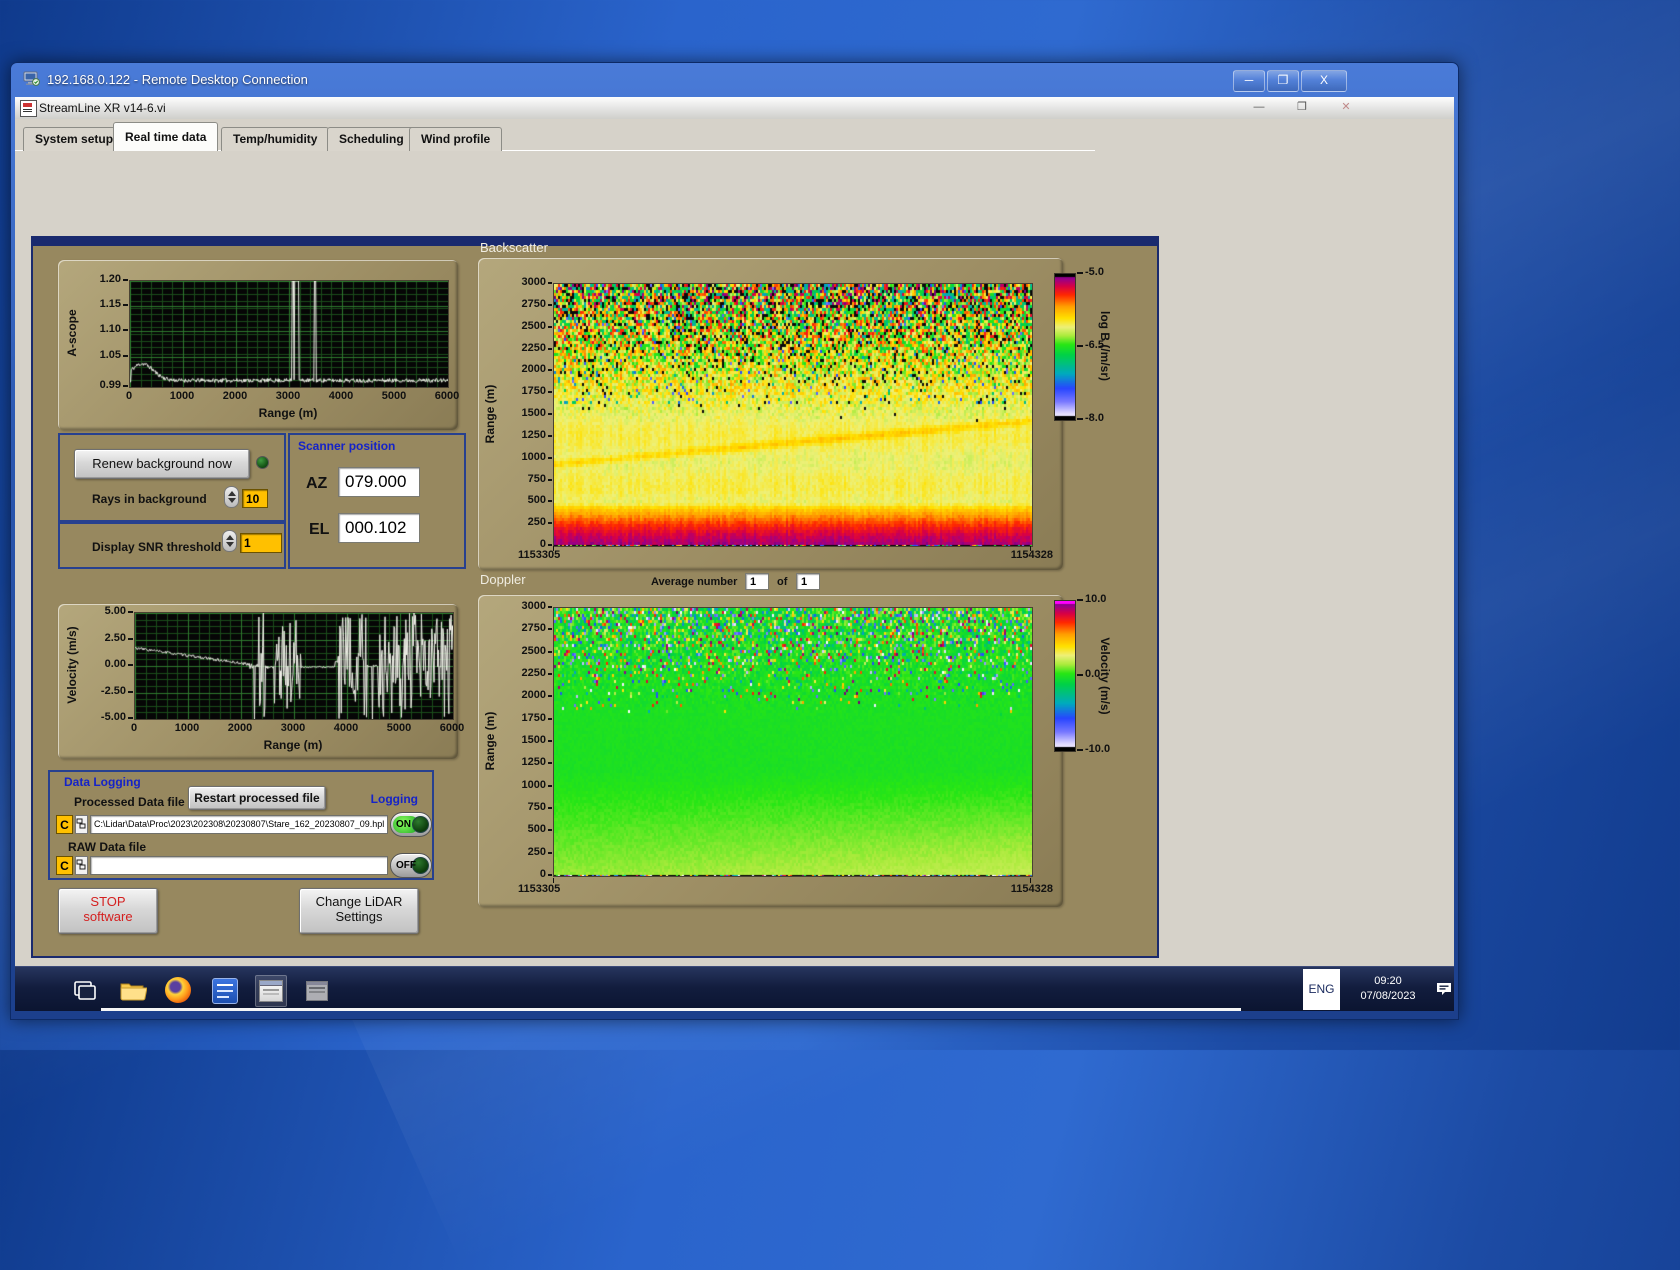 Image resolution: width=1680 pixels, height=1270 pixels. Describe the element at coordinates (533, 628) in the screenshot. I see `axis-tick-label: 2750` at that location.